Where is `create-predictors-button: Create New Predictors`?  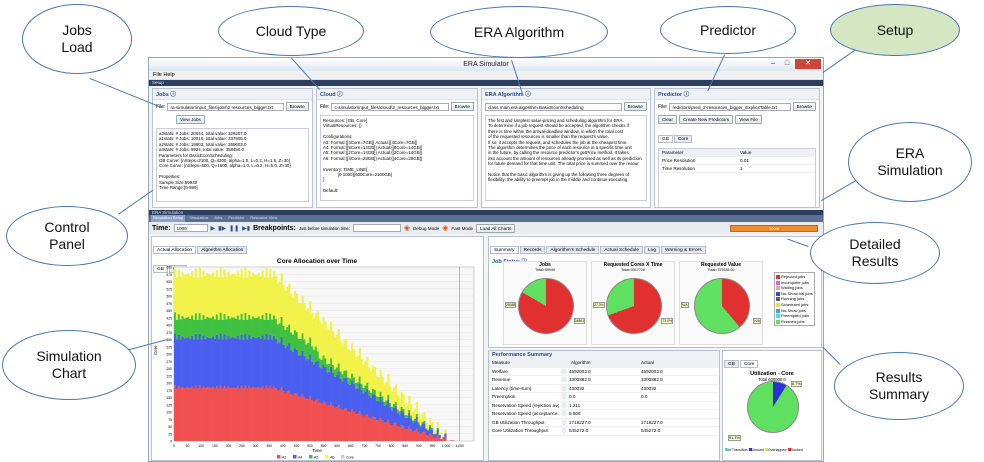 create-predictors-button: Create New Predictors is located at coordinates (706, 119).